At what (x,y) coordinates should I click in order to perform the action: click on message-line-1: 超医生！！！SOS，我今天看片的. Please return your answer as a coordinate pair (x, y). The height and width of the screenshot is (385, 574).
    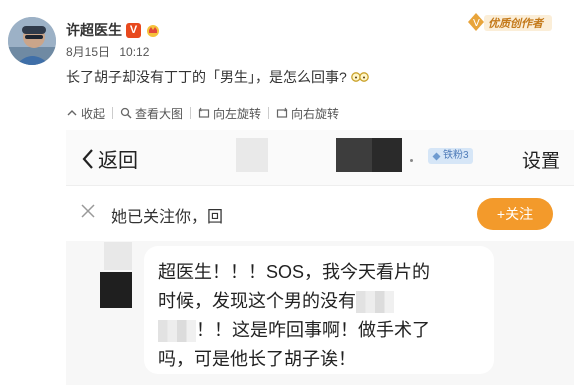
    Looking at the image, I should click on (294, 272).